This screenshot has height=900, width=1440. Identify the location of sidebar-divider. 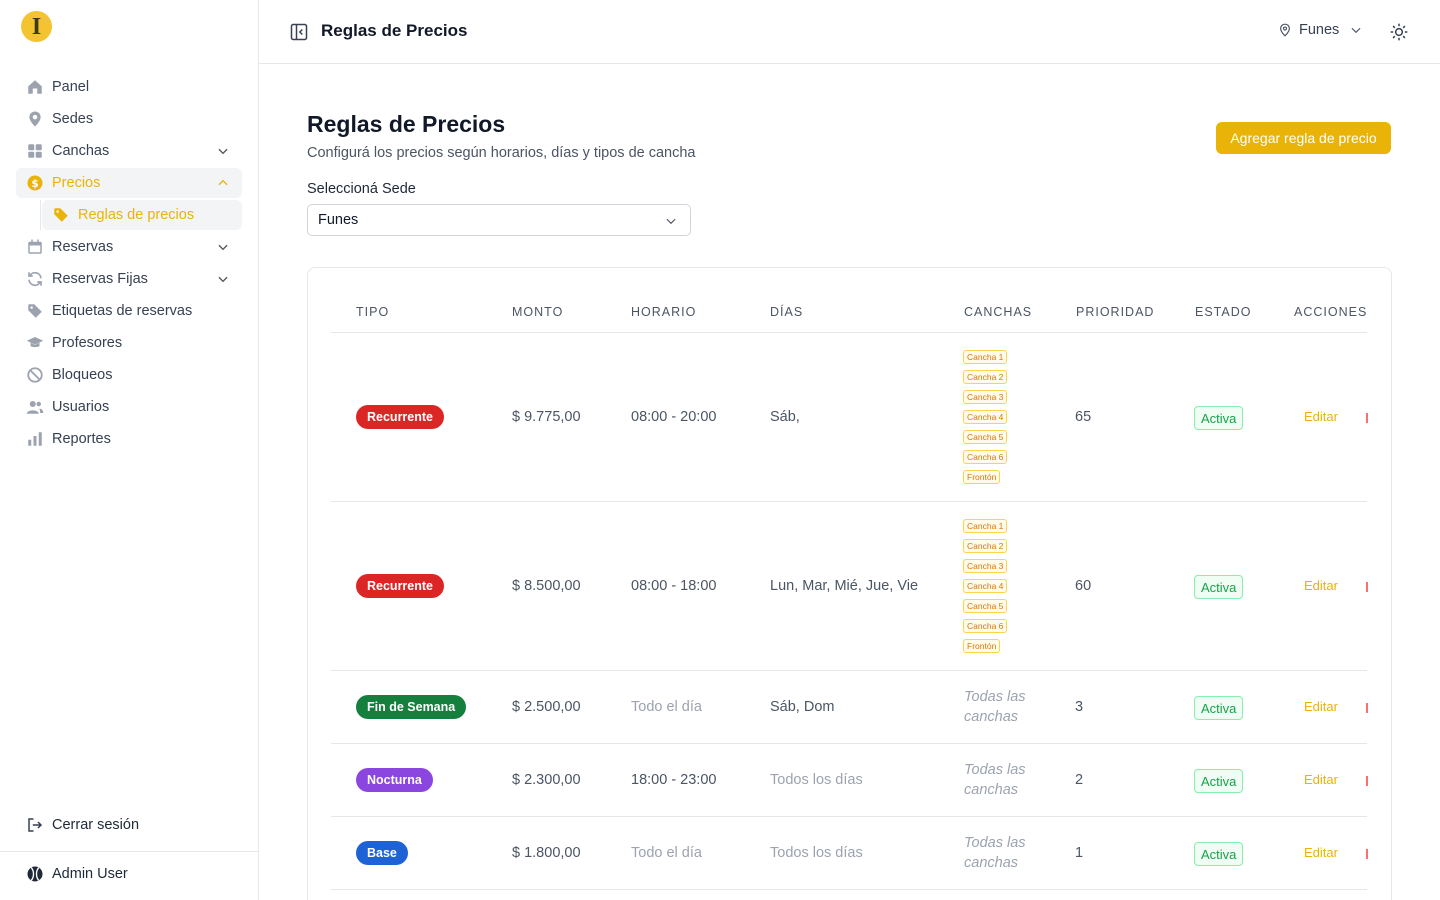
(129, 851).